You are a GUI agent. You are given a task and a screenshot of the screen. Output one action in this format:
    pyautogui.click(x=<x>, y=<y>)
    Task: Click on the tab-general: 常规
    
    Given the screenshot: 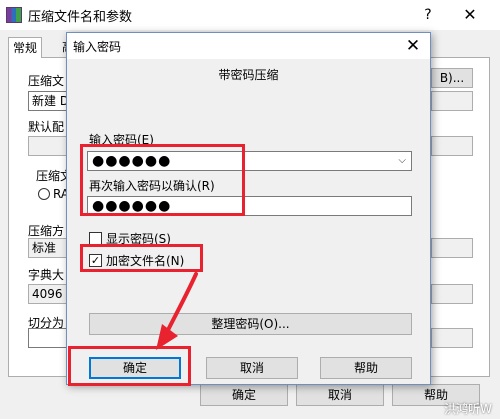 What is the action you would take?
    pyautogui.click(x=25, y=47)
    